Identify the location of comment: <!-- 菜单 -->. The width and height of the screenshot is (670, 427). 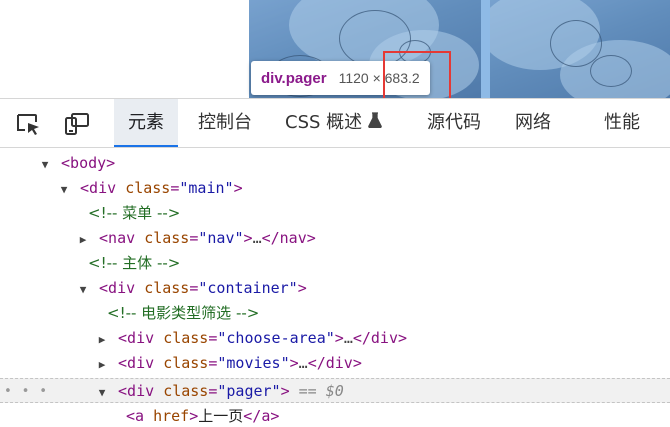
(134, 213).